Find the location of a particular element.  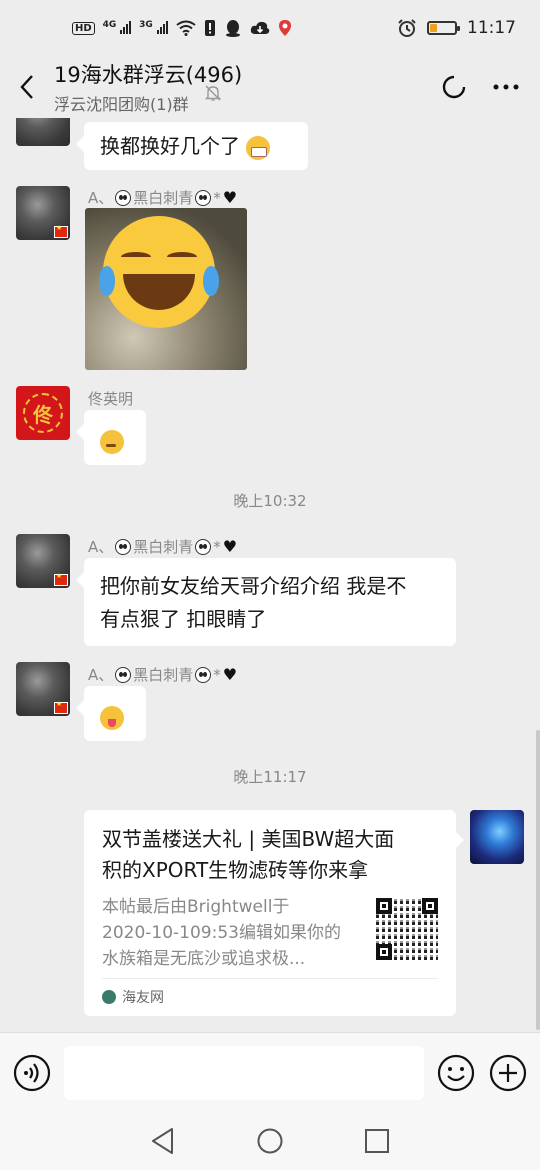

source-logo-icon is located at coordinates (109, 997).